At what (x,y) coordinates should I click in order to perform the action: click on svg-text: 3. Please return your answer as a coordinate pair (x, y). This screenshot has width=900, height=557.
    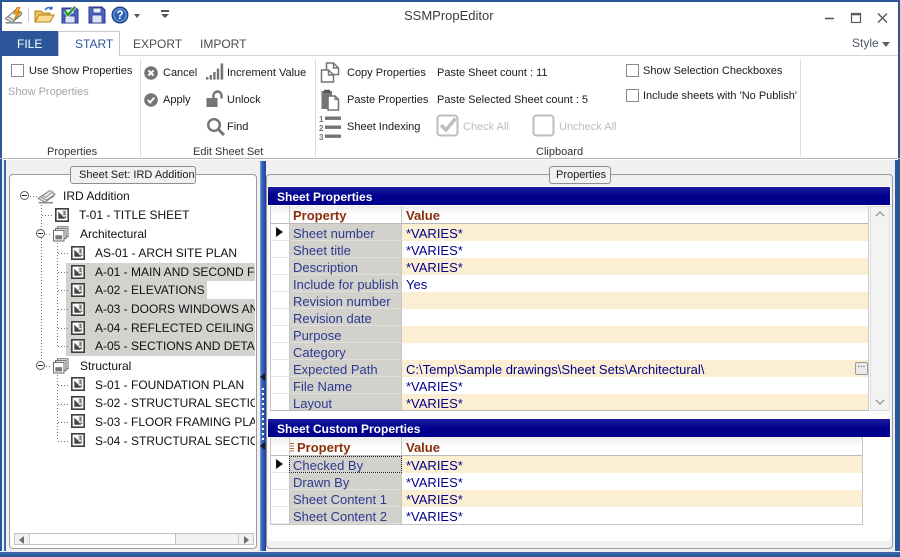
    Looking at the image, I should click on (321, 136).